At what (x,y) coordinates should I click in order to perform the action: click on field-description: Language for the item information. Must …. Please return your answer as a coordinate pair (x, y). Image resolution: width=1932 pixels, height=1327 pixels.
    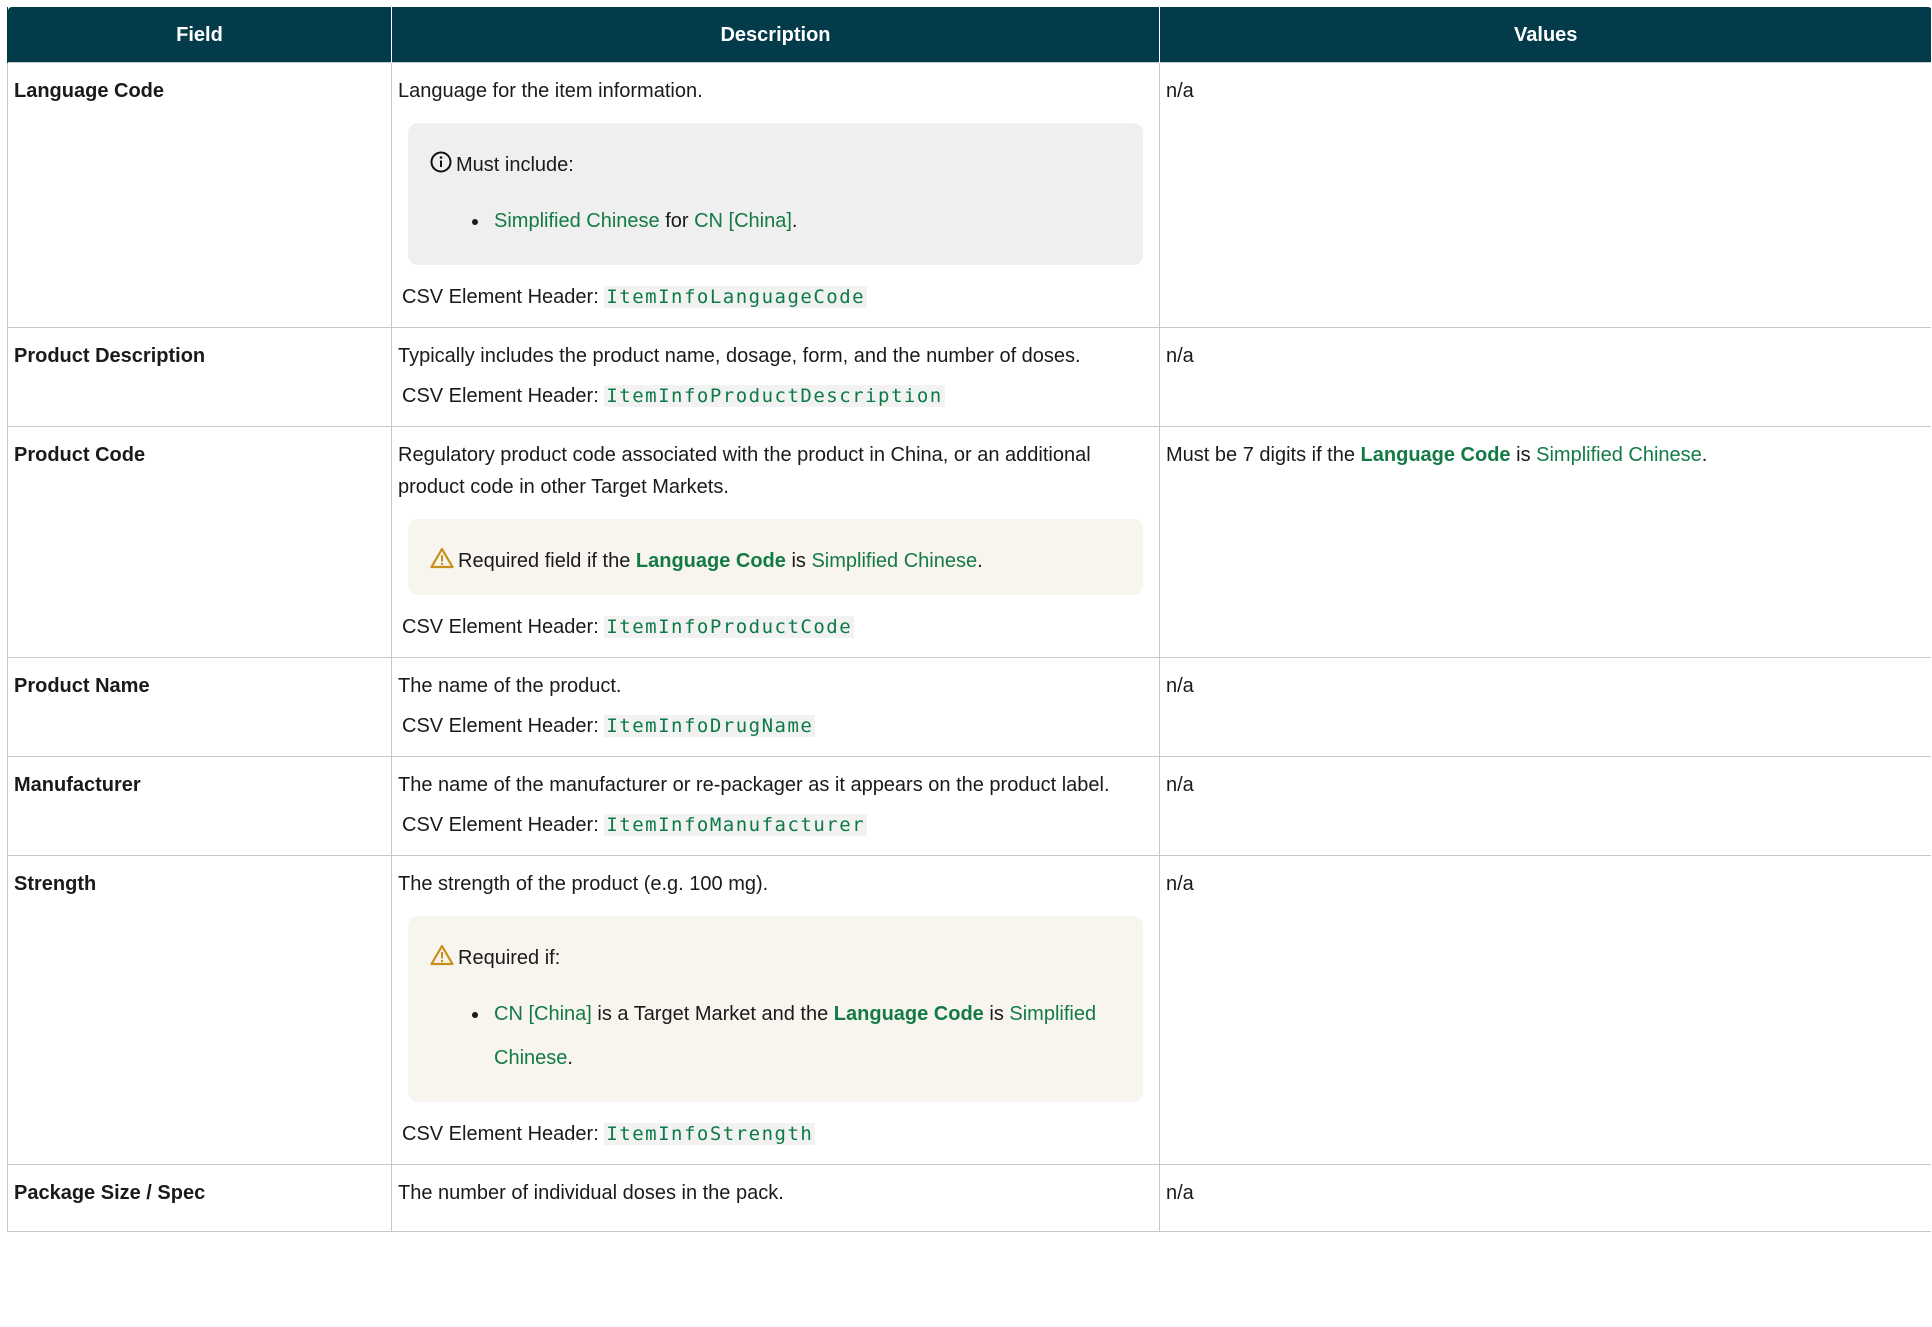
    Looking at the image, I should click on (775, 195).